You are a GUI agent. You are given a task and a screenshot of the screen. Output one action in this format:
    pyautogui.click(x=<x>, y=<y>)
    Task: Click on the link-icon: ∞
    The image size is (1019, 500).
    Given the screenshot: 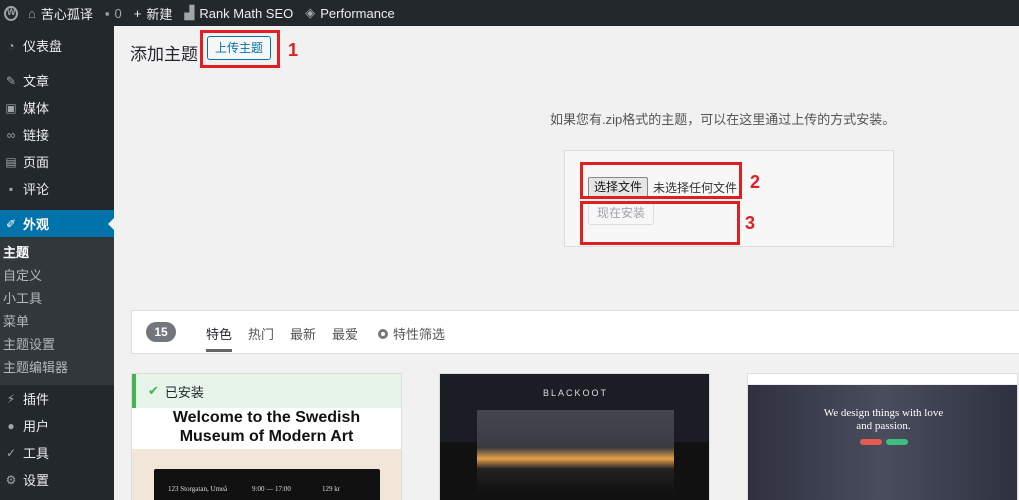 What is the action you would take?
    pyautogui.click(x=11, y=134)
    